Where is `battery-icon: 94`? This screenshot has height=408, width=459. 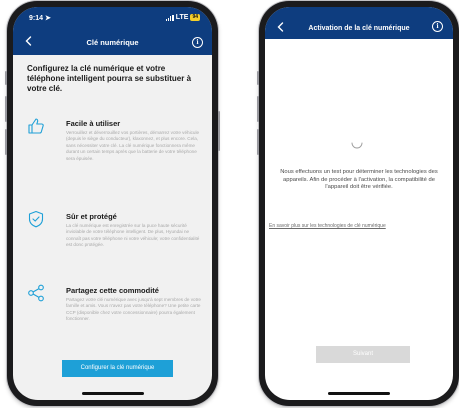 battery-icon: 94 is located at coordinates (195, 17).